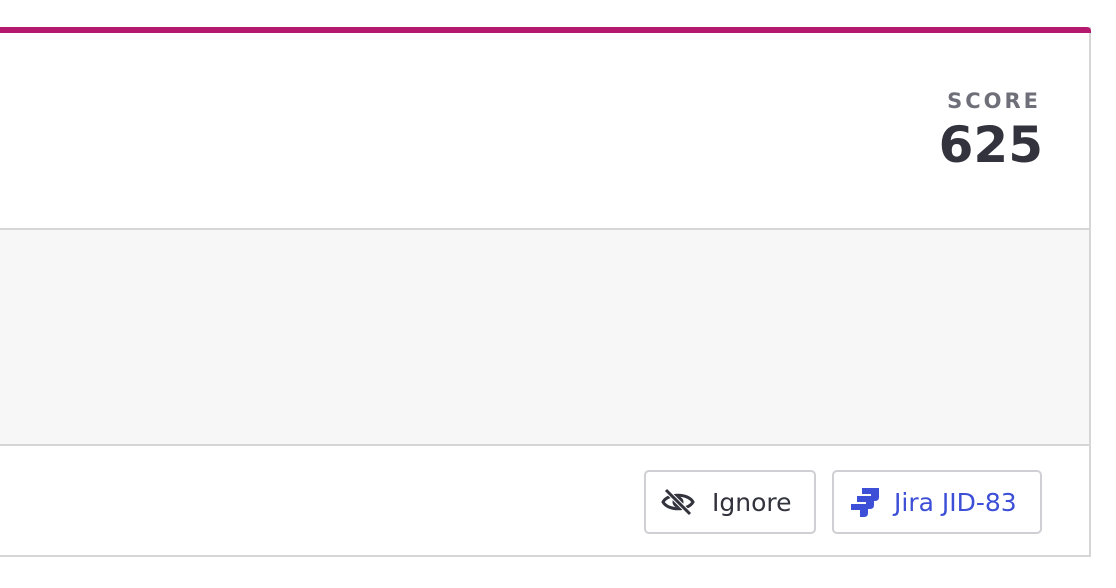  Describe the element at coordinates (990, 145) in the screenshot. I see `score-value: 625` at that location.